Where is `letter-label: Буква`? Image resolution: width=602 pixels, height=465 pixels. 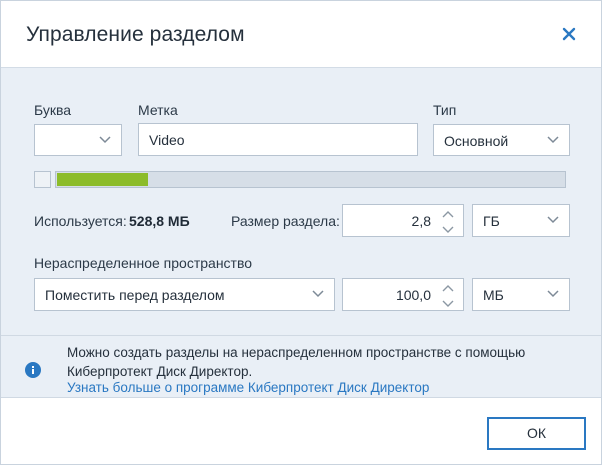
letter-label: Буква is located at coordinates (53, 110).